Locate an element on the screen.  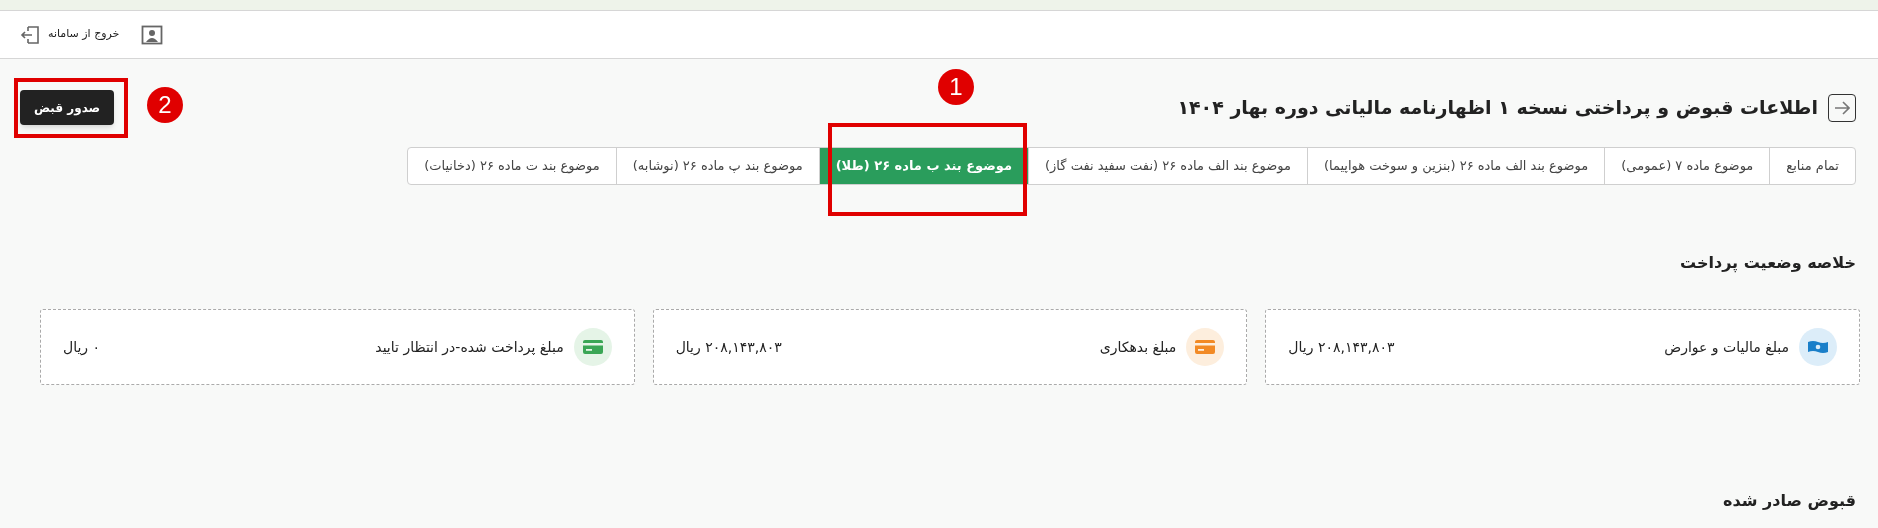
logout-icon is located at coordinates (30, 34).